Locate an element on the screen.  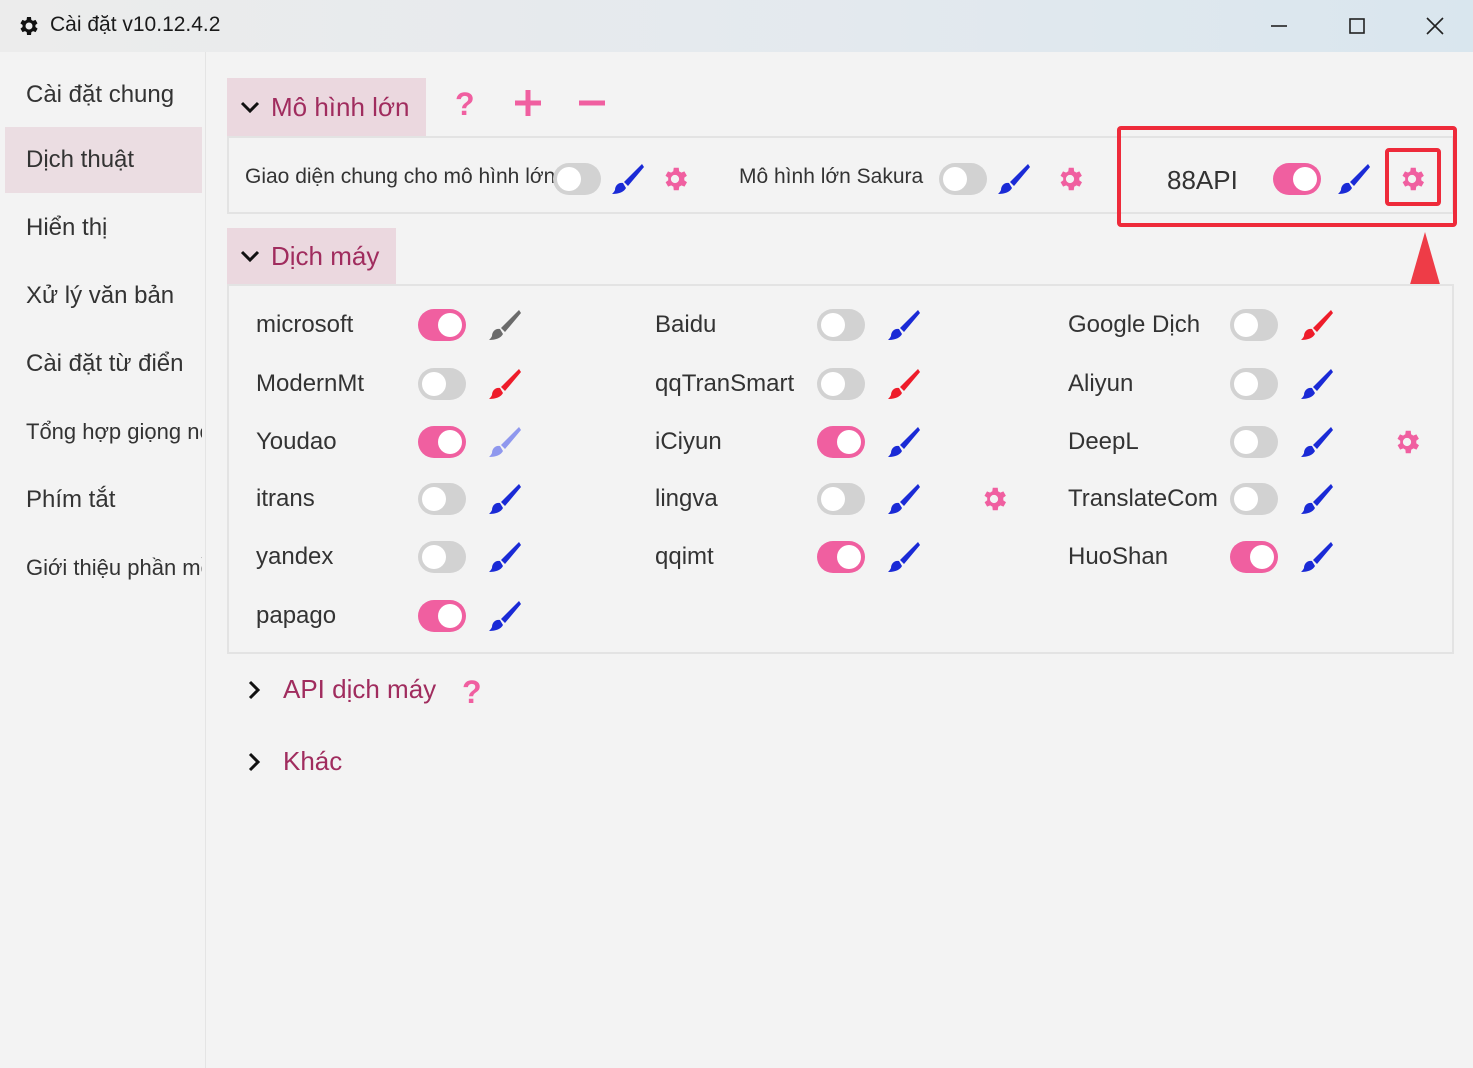
api-mt-section-title: API dịch máy is located at coordinates (360, 689).